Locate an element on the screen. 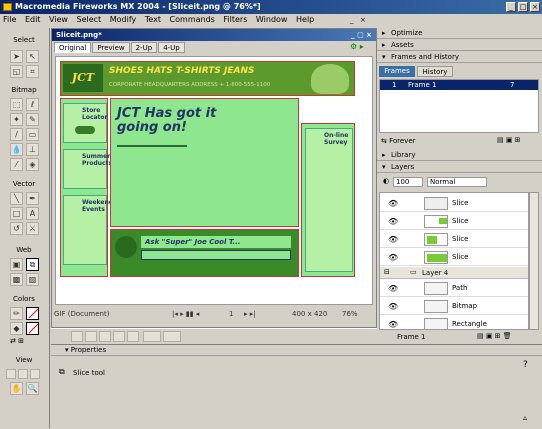 This screenshot has height=429, width=542. menu-select: Select is located at coordinates (89, 19).